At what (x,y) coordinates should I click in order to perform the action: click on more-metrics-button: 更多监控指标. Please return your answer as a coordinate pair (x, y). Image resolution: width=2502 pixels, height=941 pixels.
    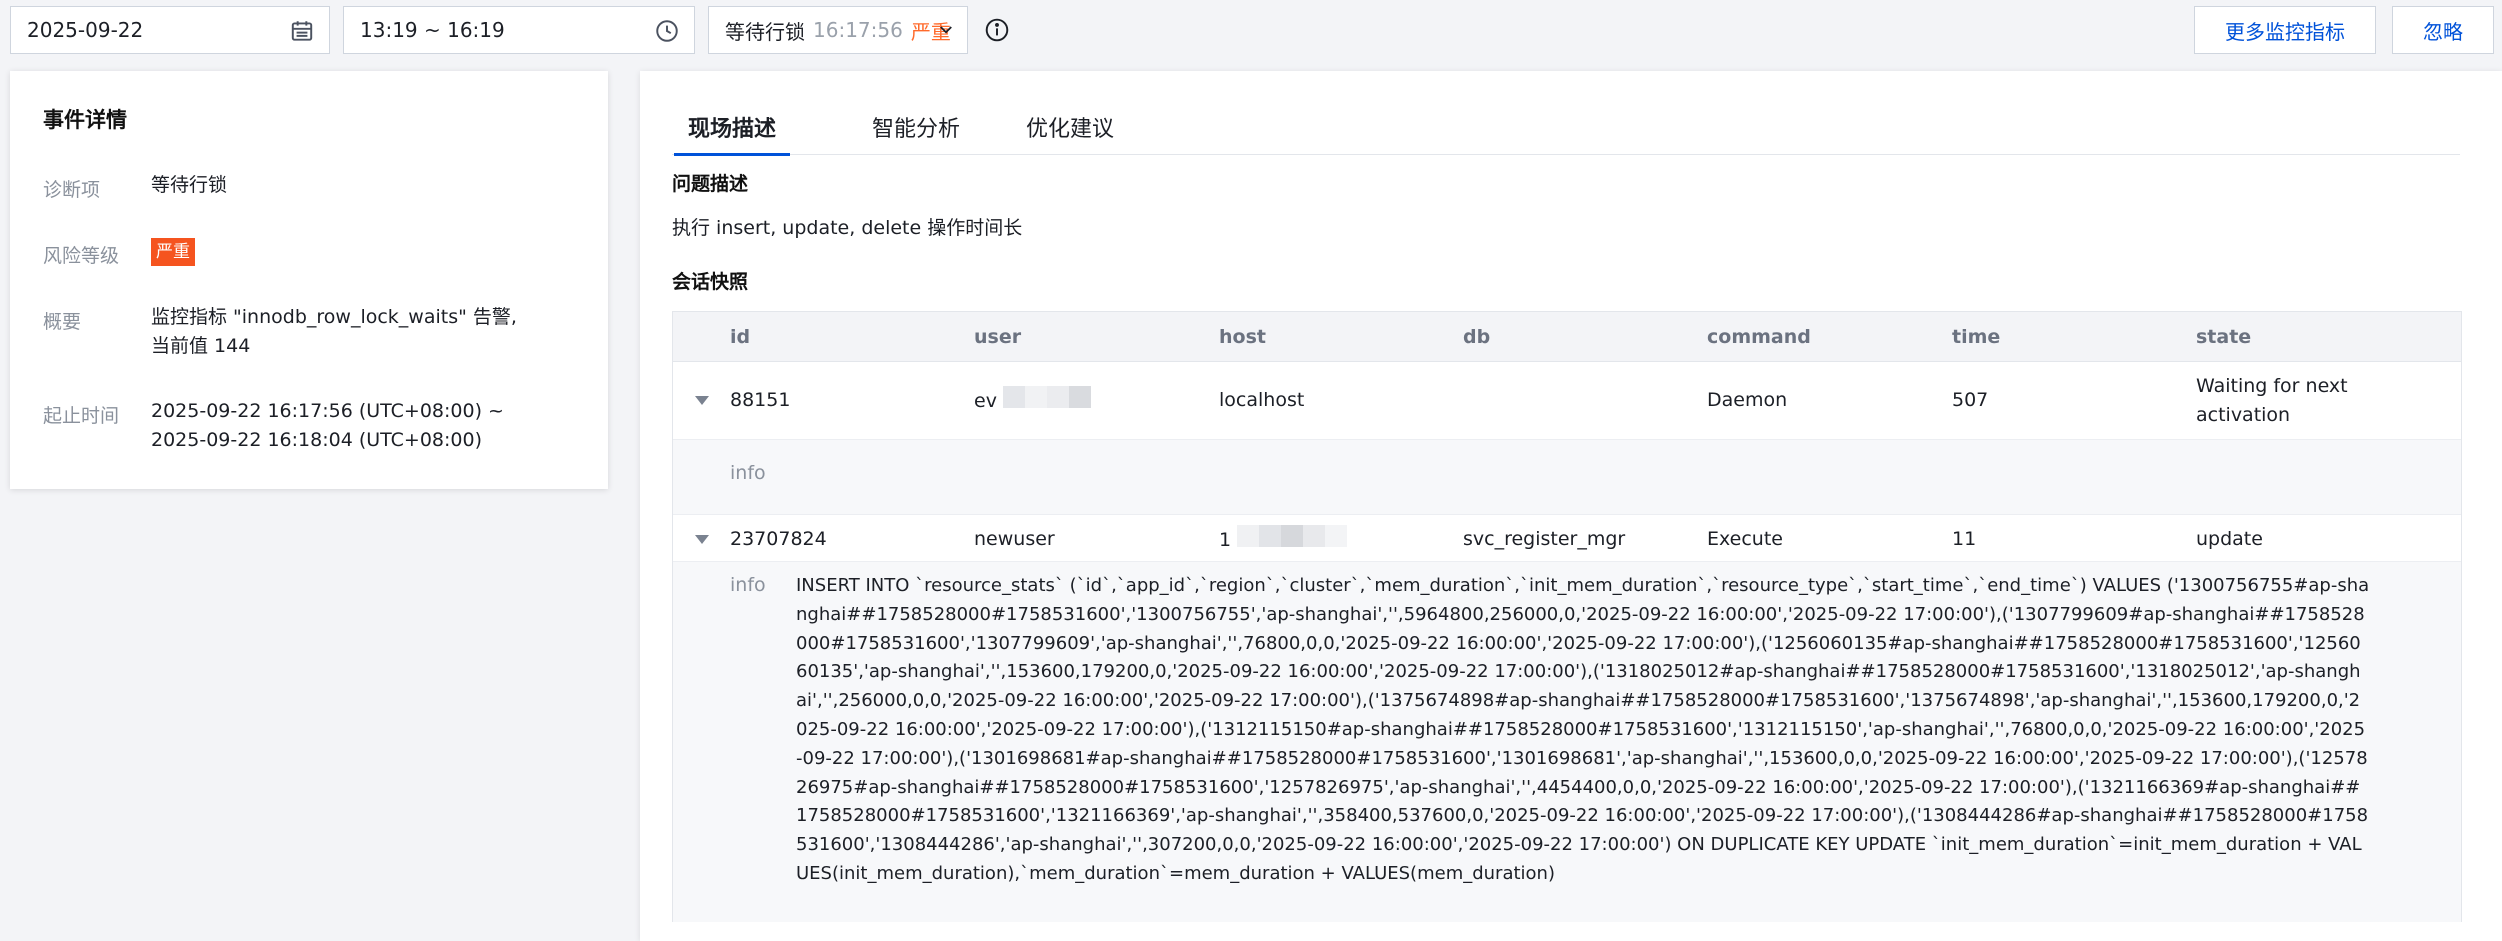
    Looking at the image, I should click on (2285, 30).